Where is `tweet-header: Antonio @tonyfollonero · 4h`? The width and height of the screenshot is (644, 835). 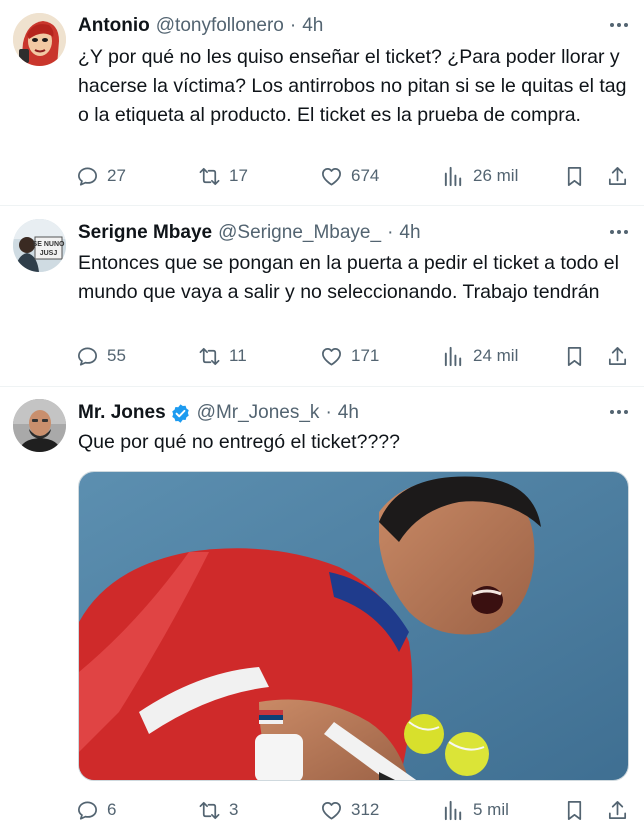
tweet-header: Antonio @tonyfollonero · 4h is located at coordinates (200, 26).